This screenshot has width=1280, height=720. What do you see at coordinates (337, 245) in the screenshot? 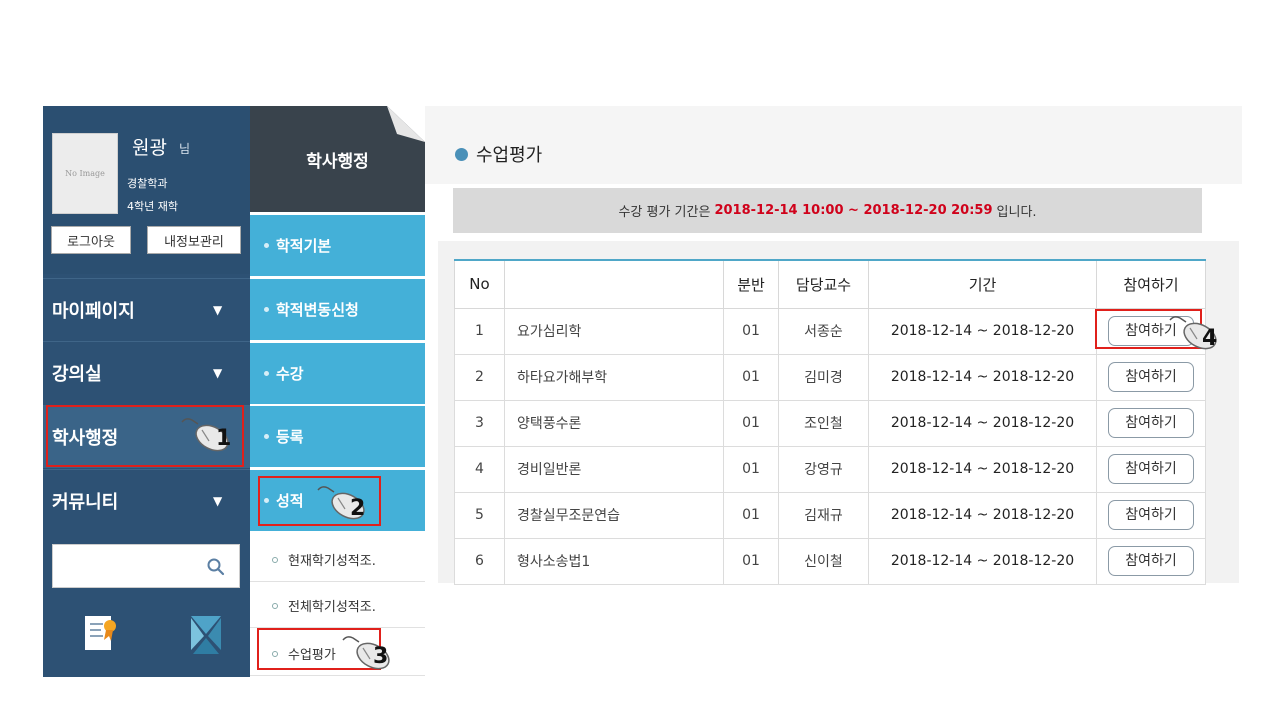
I see `submenu-item-basic: 학적기본` at bounding box center [337, 245].